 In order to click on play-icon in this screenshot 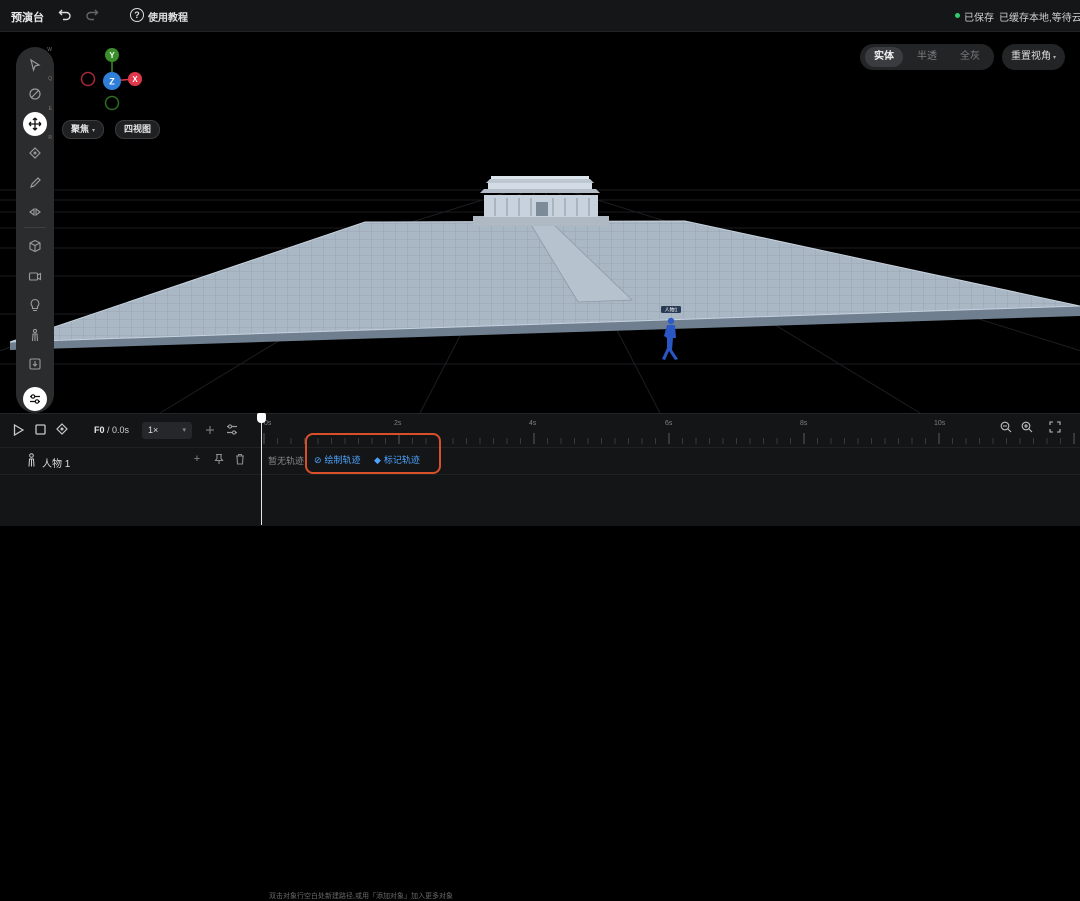, I will do `click(18, 430)`.